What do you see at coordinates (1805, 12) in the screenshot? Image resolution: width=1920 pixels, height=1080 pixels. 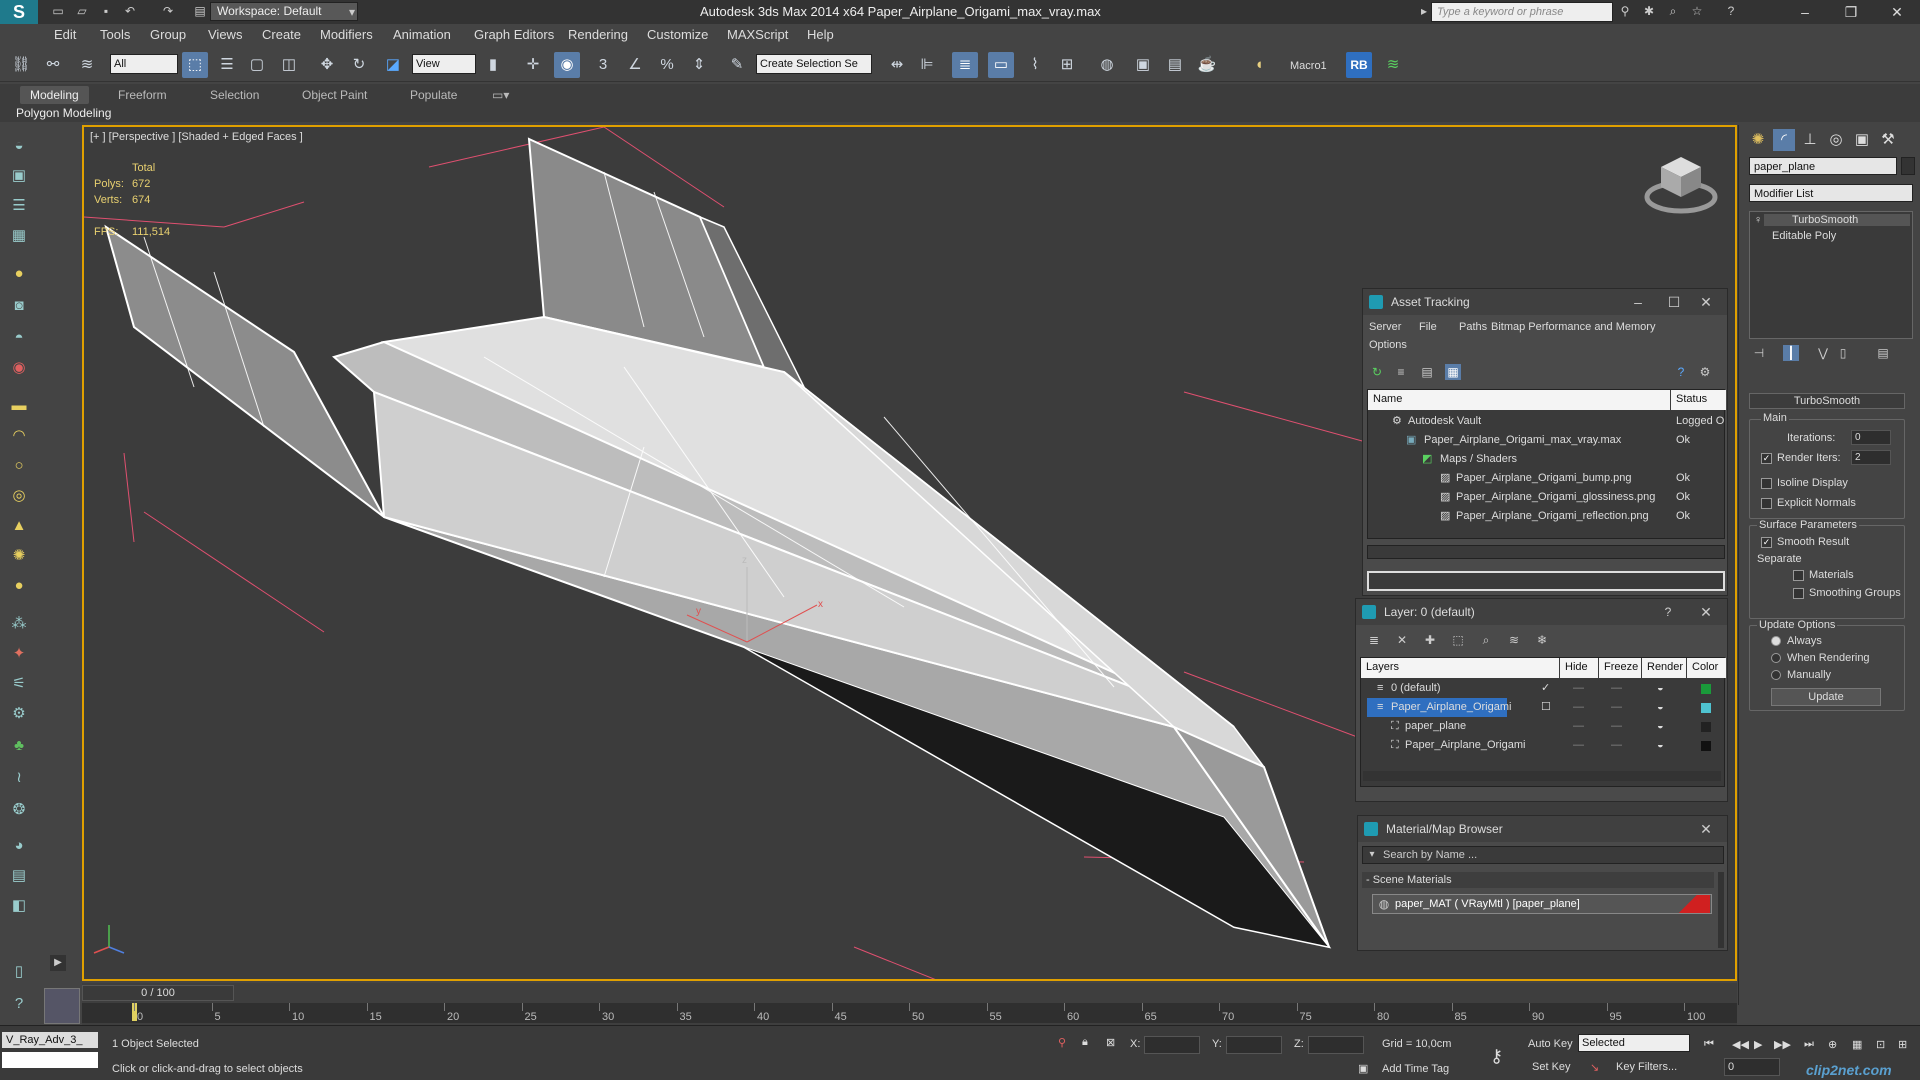 I see `minimize-button: –` at bounding box center [1805, 12].